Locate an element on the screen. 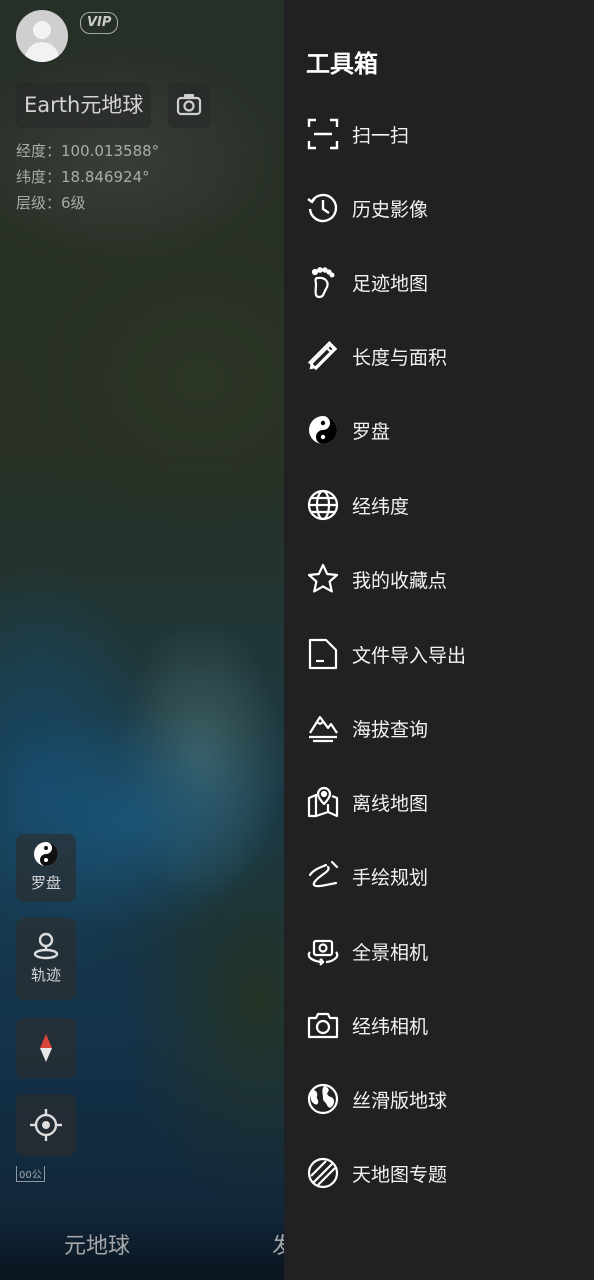  vip-label: VIP is located at coordinates (99, 22).